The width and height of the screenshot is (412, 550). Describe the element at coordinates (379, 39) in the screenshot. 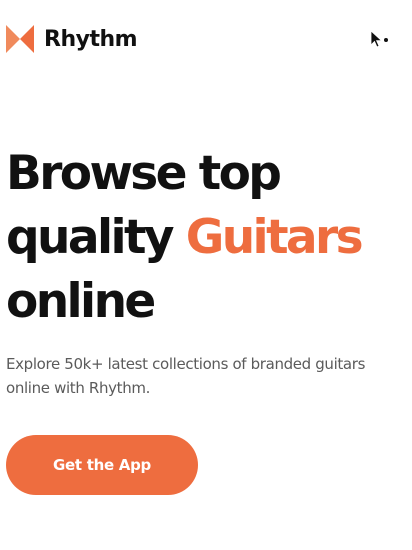

I see `menu-toggle-icon` at that location.